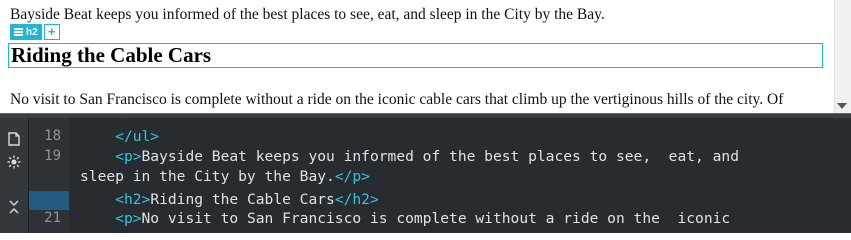 Image resolution: width=851 pixels, height=240 pixels. I want to click on code-text-token: Riding the Cable Cars, so click(242, 199).